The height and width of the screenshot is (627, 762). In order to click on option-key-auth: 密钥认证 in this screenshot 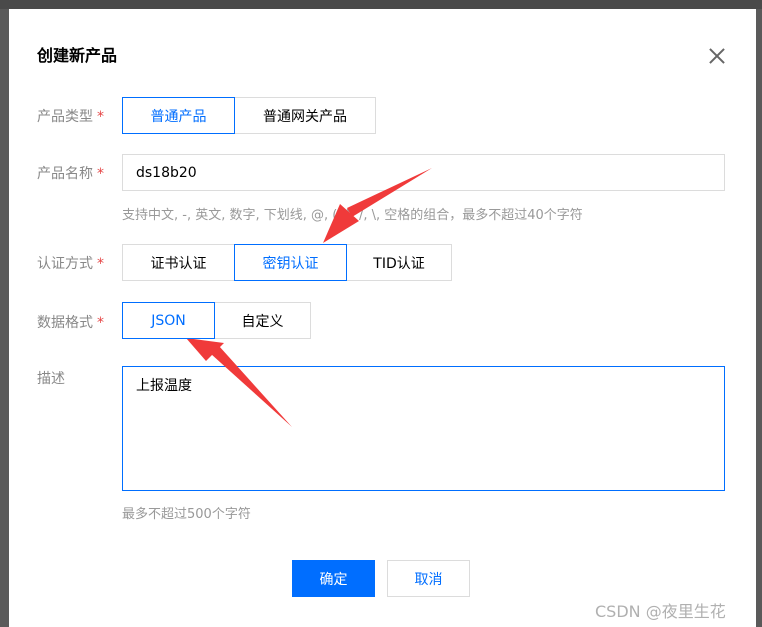, I will do `click(290, 262)`.